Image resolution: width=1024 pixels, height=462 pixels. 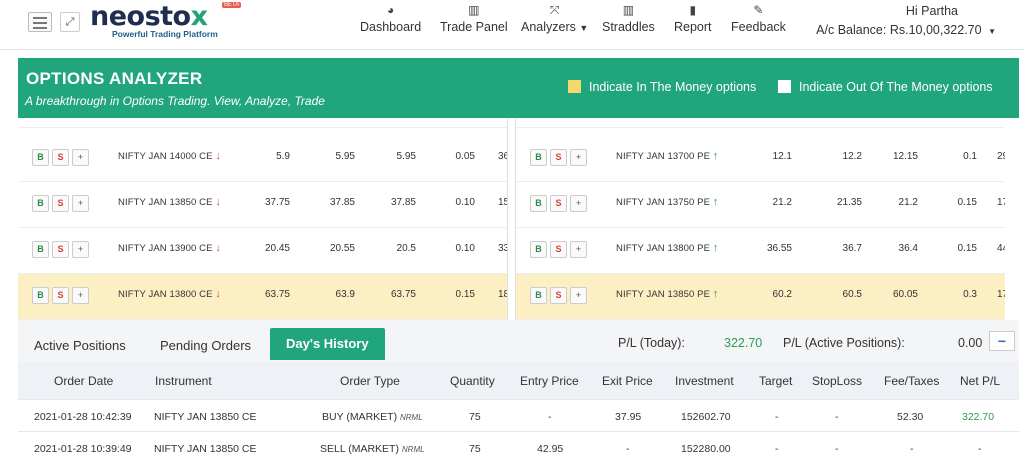 What do you see at coordinates (40, 22) in the screenshot?
I see `menu-icon` at bounding box center [40, 22].